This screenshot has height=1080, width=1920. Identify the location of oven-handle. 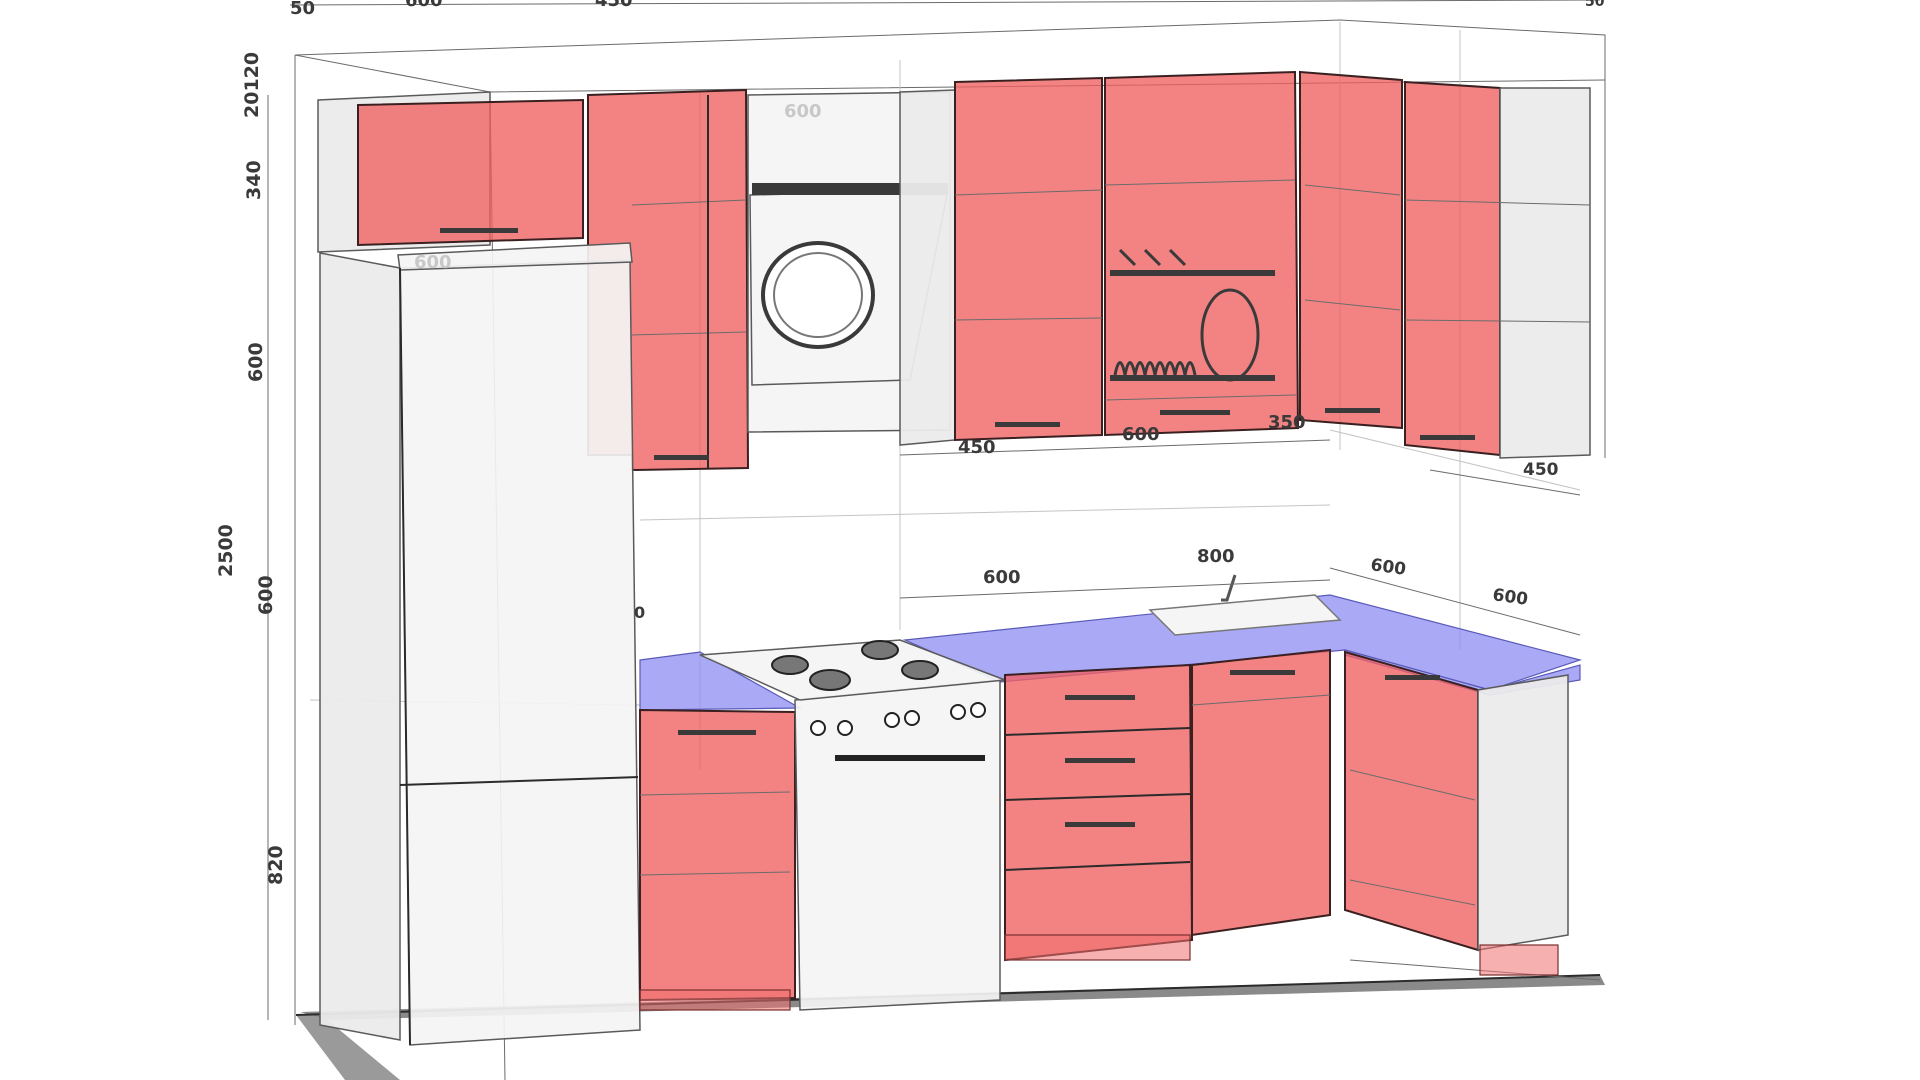
(910, 758).